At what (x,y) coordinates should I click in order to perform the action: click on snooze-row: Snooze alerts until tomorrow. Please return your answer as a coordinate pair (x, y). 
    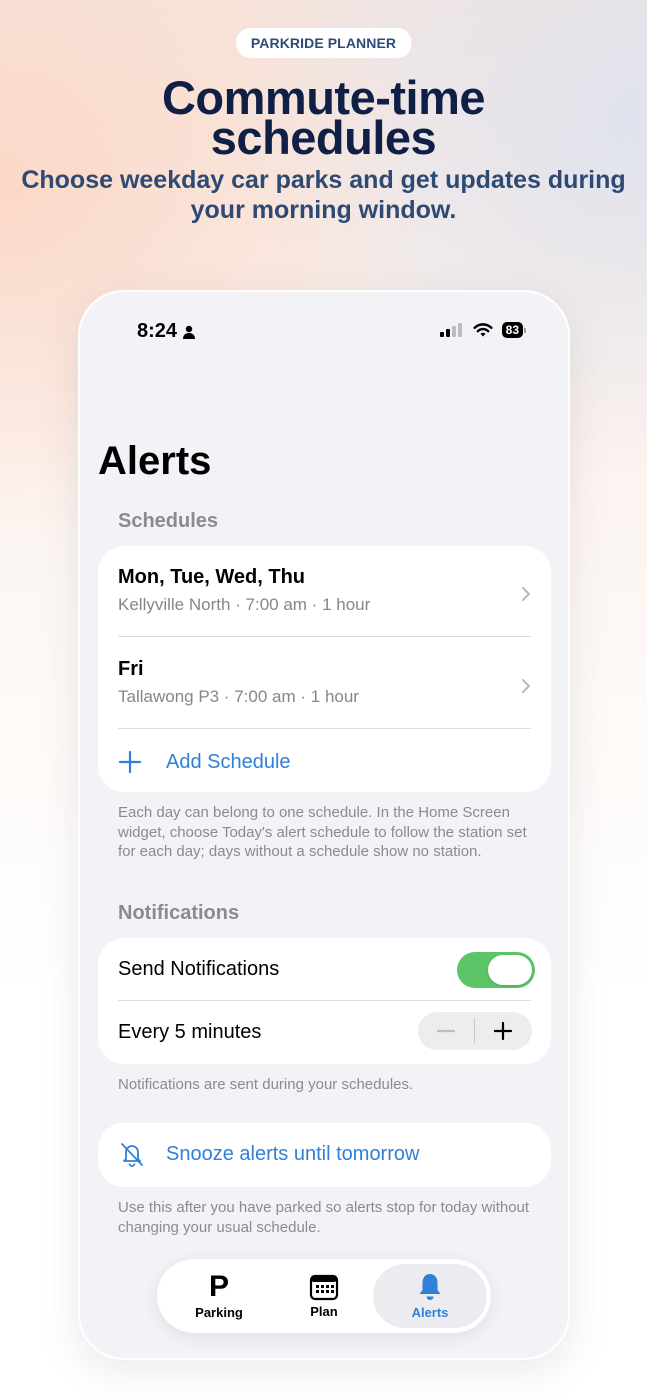
    Looking at the image, I should click on (324, 1154).